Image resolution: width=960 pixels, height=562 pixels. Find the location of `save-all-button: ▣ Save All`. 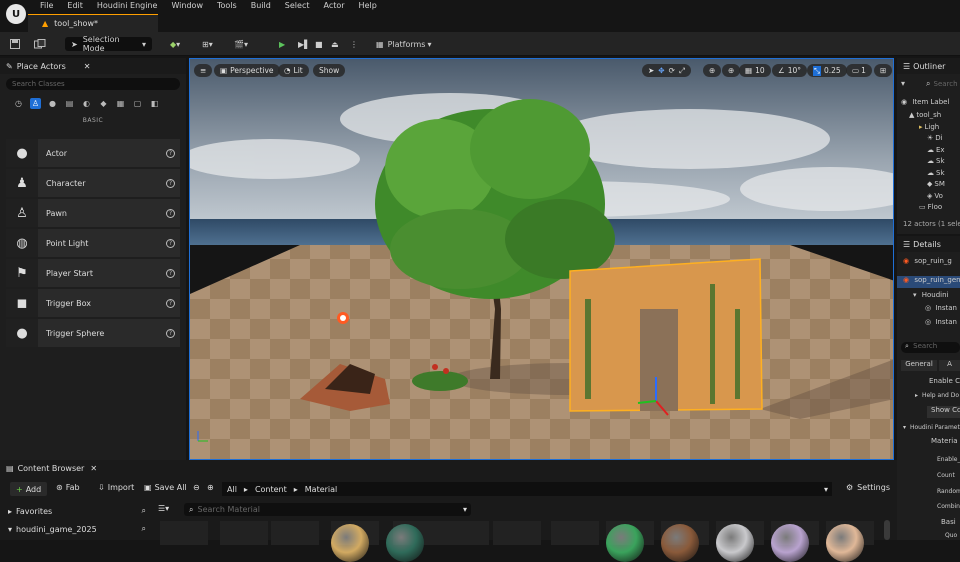

save-all-button: ▣ Save All is located at coordinates (165, 487).